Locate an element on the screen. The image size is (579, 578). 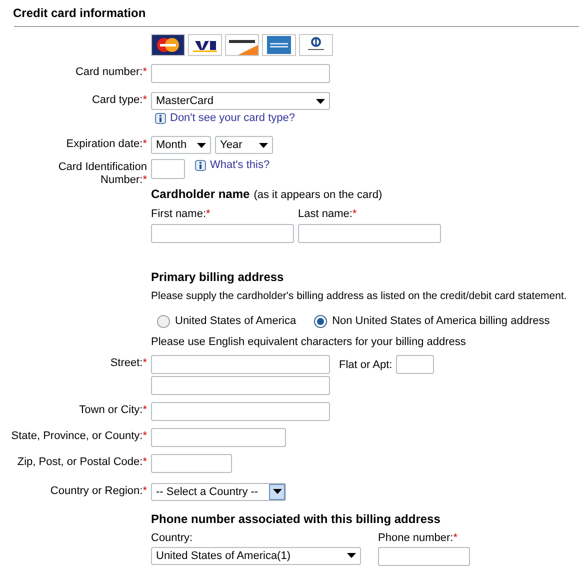
field-label: Country or Region:* is located at coordinates (98, 491).